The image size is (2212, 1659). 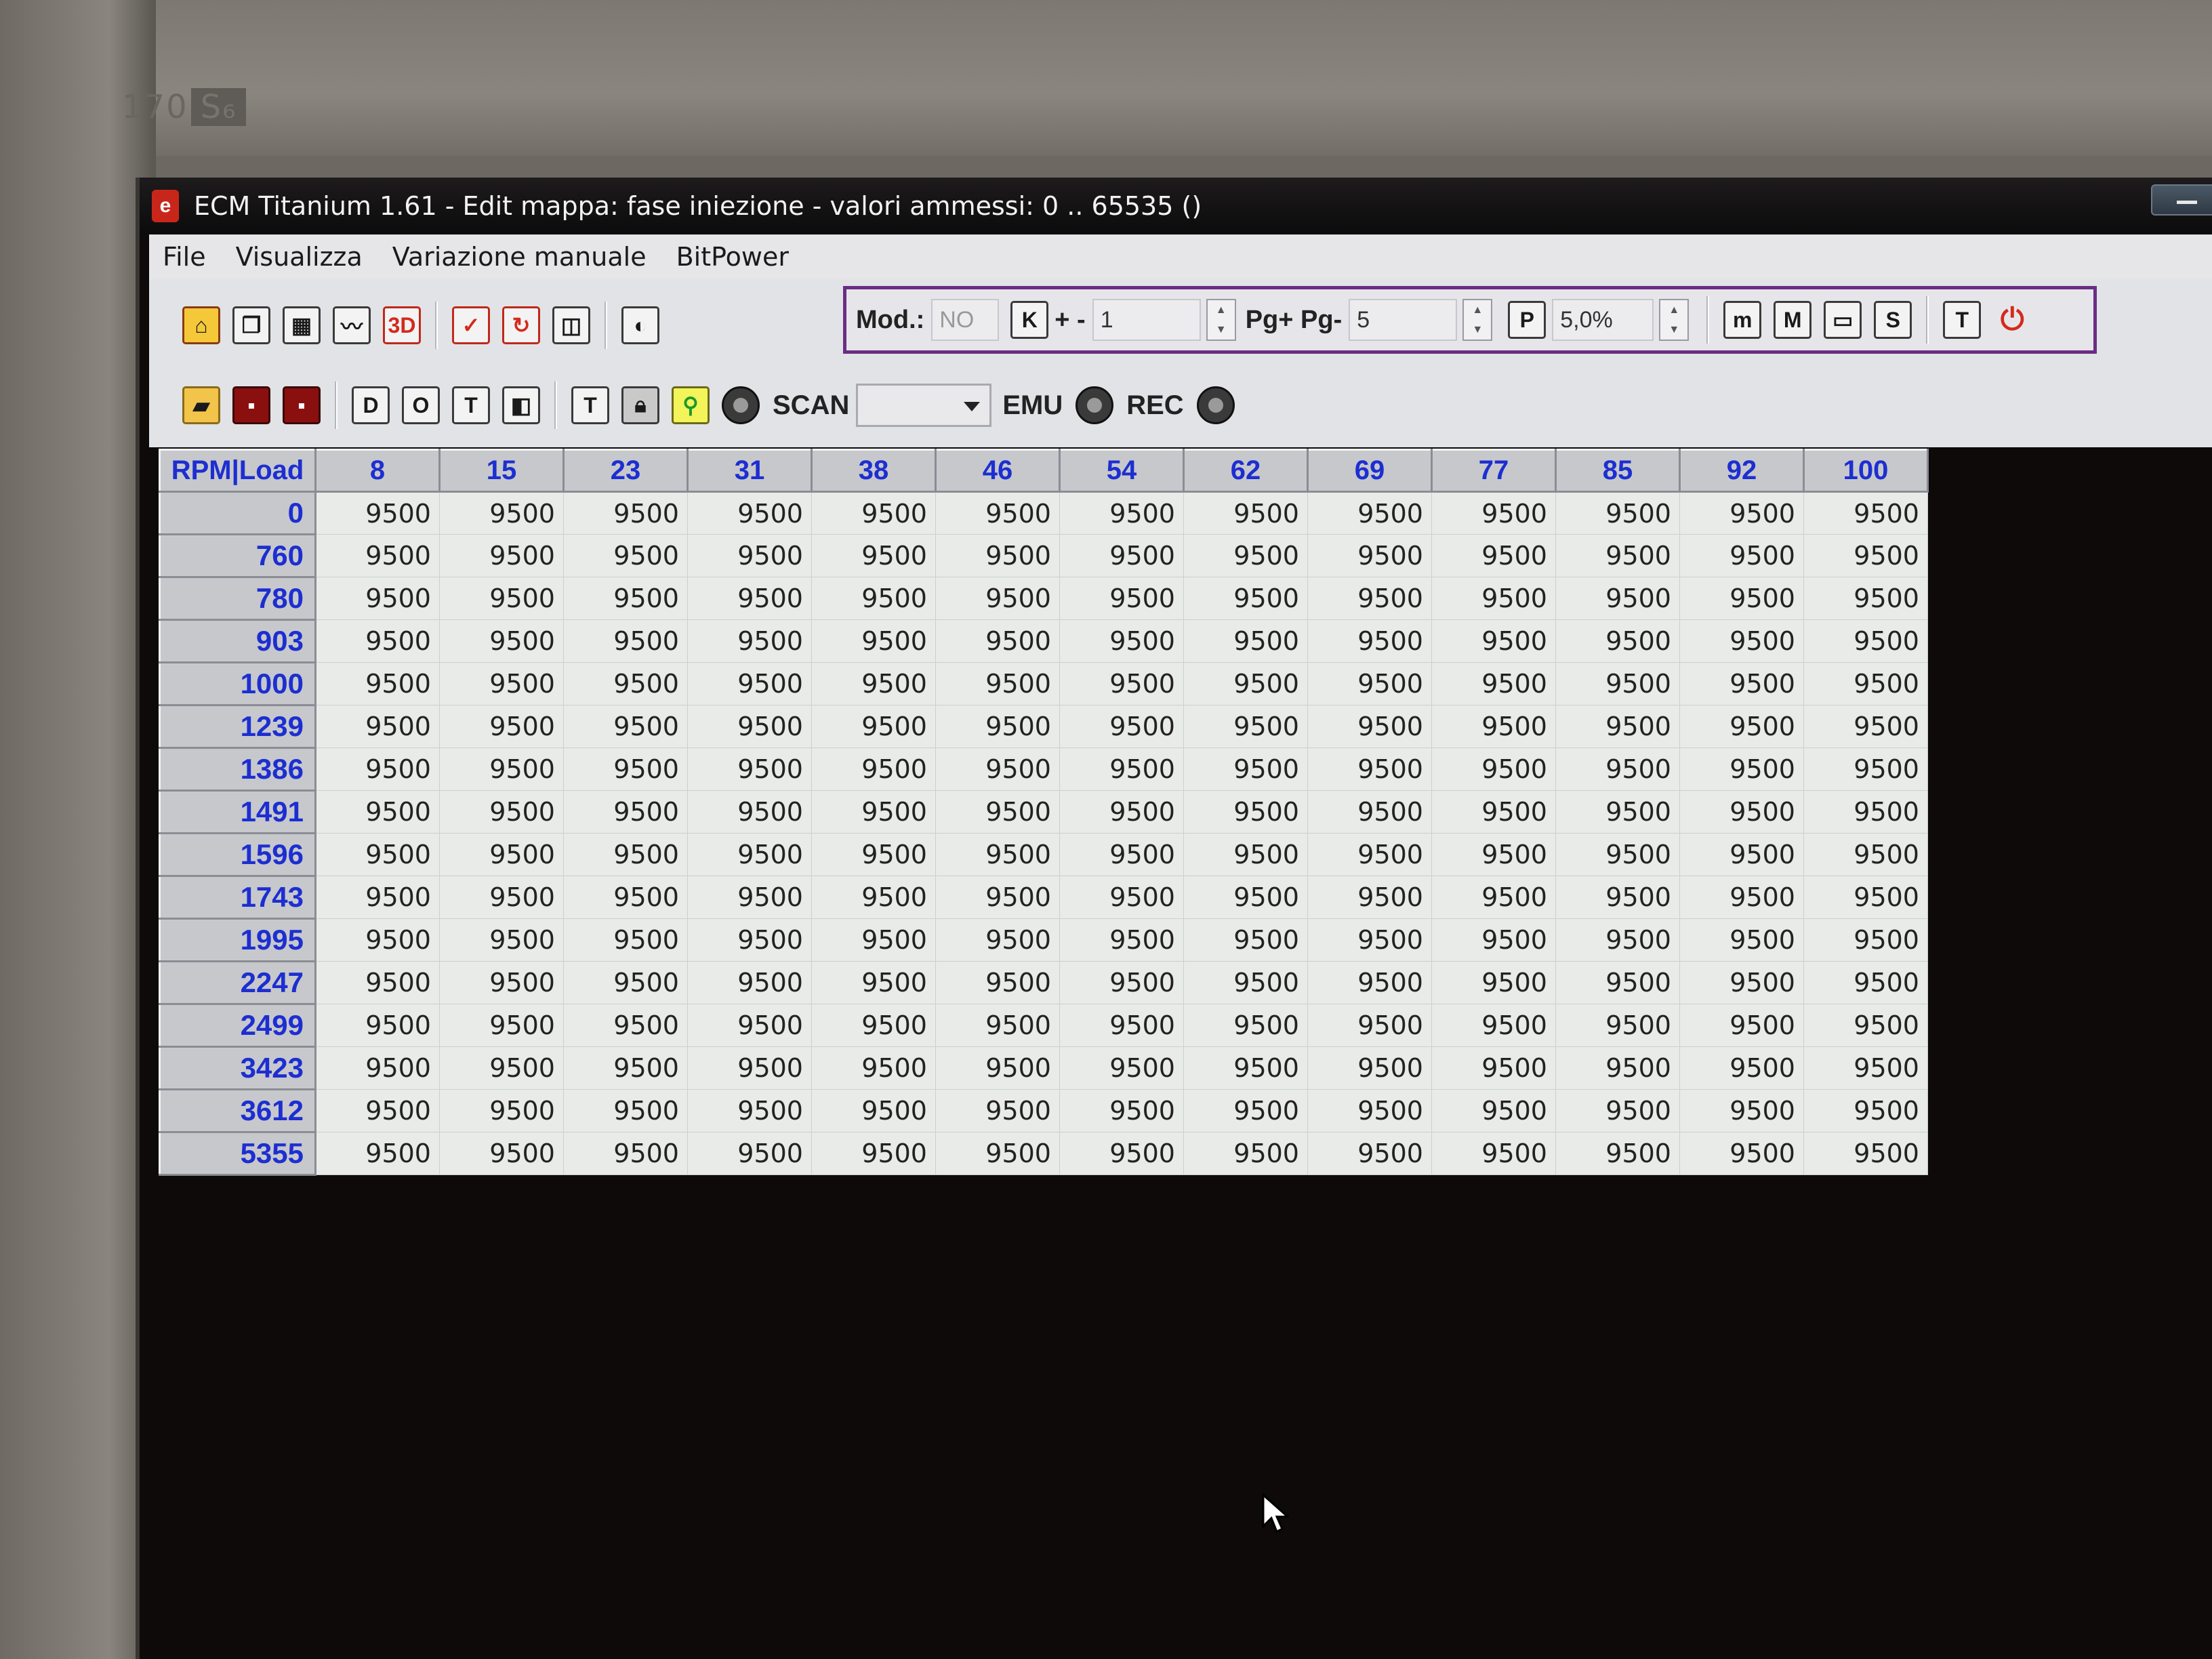 I want to click on rpm-row-header: 1596, so click(x=237, y=854).